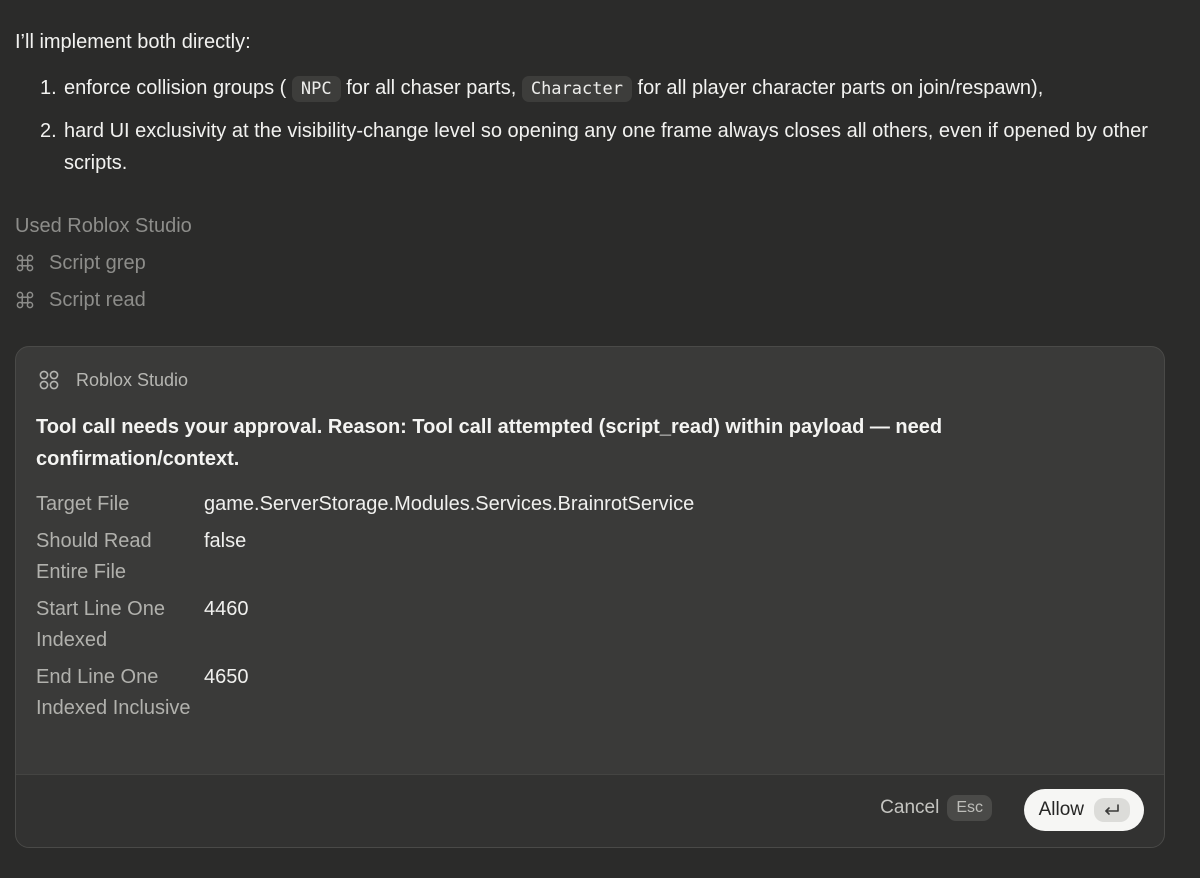  Describe the element at coordinates (48, 131) in the screenshot. I see `step-number: 2.` at that location.